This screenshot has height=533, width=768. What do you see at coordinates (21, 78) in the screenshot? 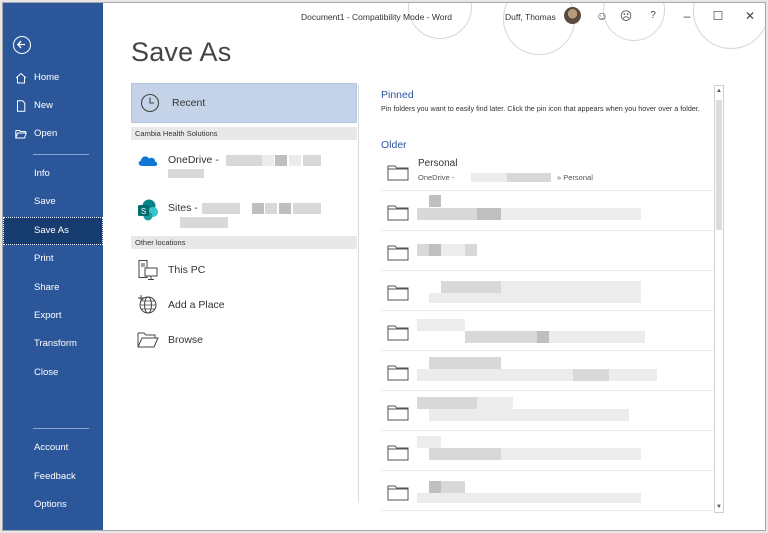
I see `home-icon` at bounding box center [21, 78].